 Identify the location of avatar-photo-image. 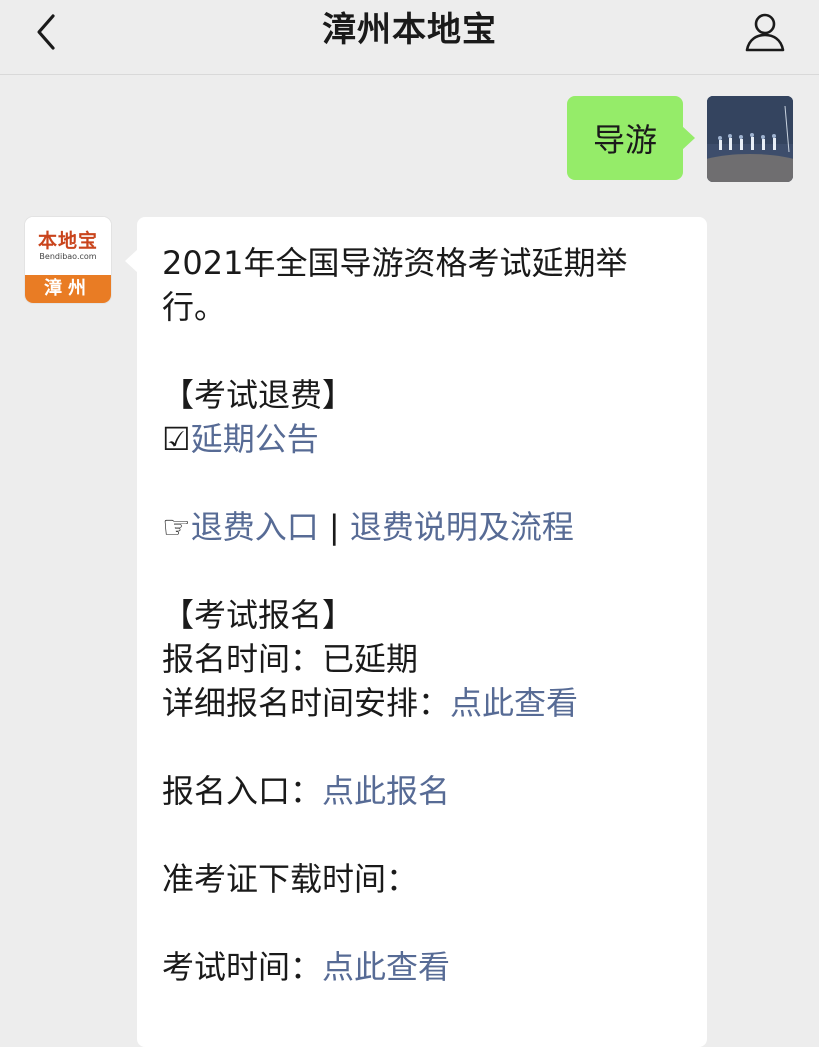
(750, 139).